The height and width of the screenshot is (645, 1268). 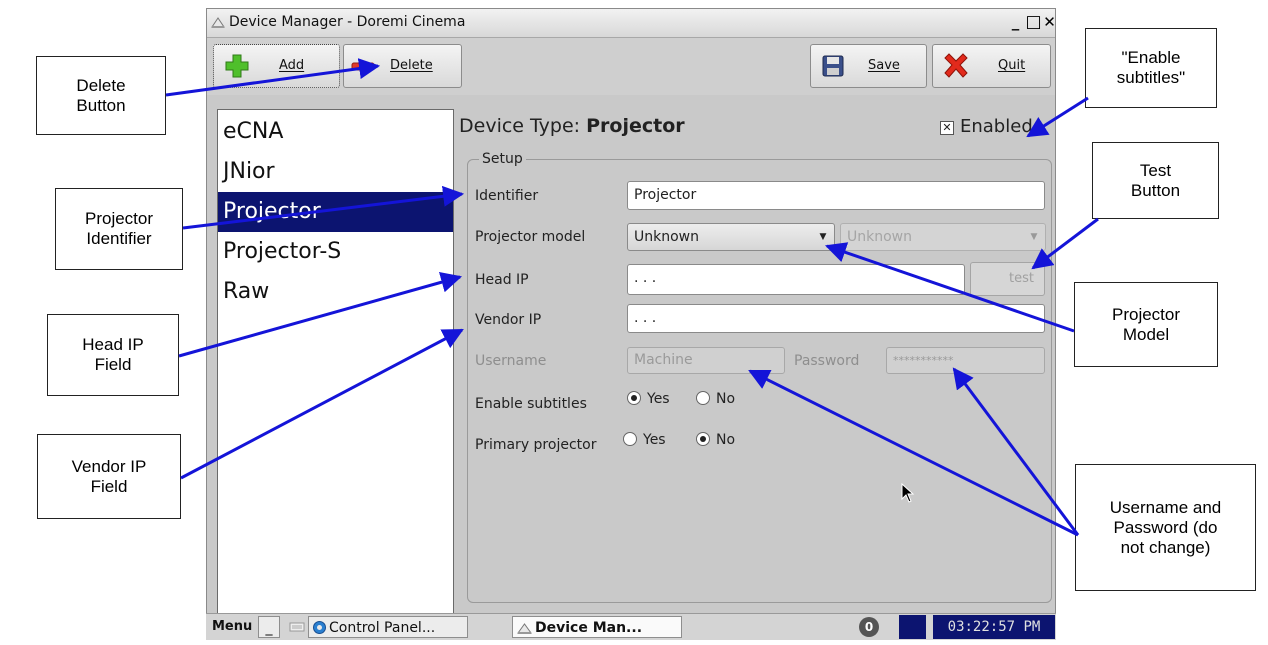 I want to click on add-label: Add, so click(x=292, y=65).